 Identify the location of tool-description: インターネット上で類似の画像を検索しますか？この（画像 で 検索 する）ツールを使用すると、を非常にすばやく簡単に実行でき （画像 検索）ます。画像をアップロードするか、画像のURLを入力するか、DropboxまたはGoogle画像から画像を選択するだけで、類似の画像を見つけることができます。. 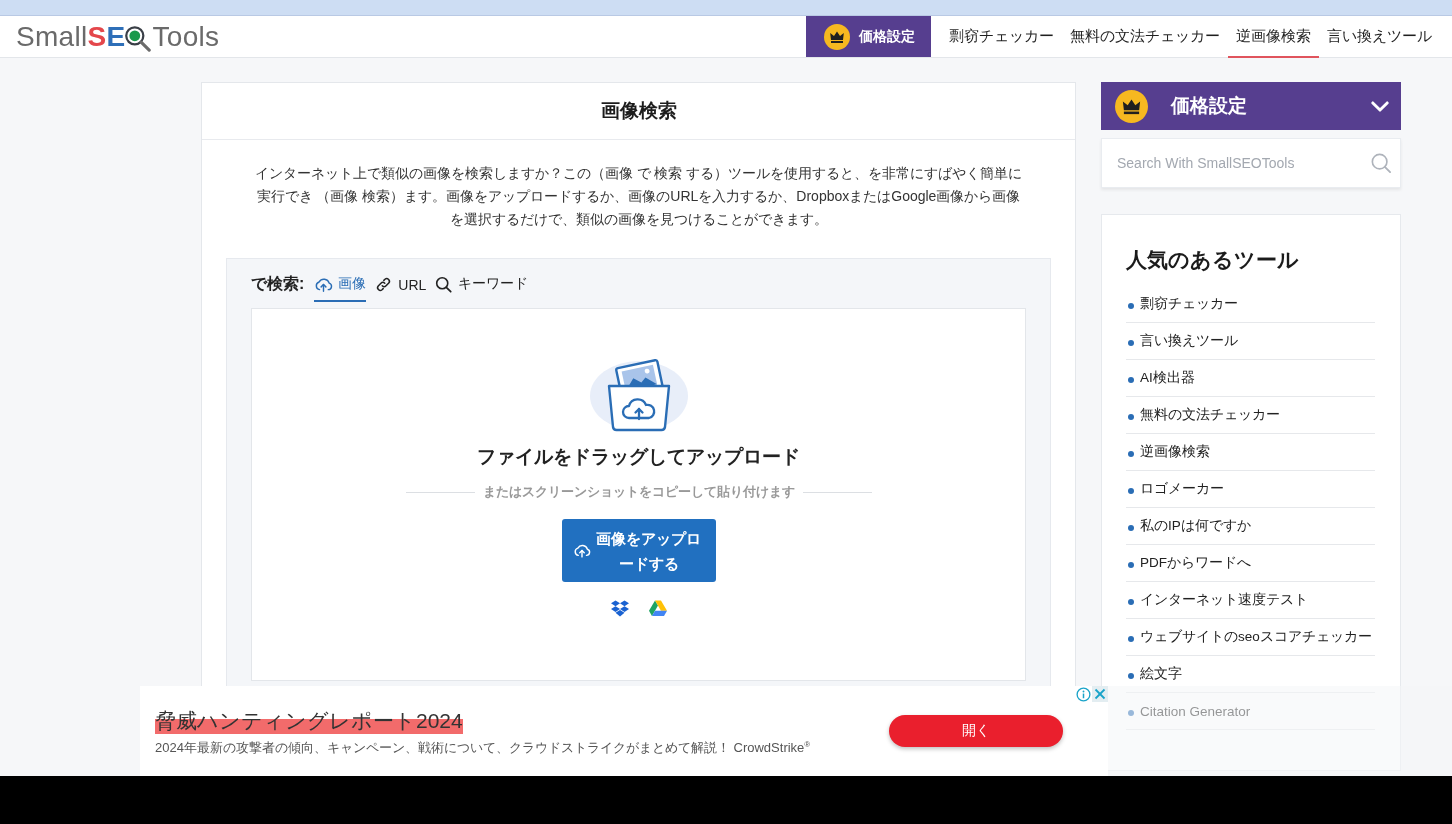
(638, 196).